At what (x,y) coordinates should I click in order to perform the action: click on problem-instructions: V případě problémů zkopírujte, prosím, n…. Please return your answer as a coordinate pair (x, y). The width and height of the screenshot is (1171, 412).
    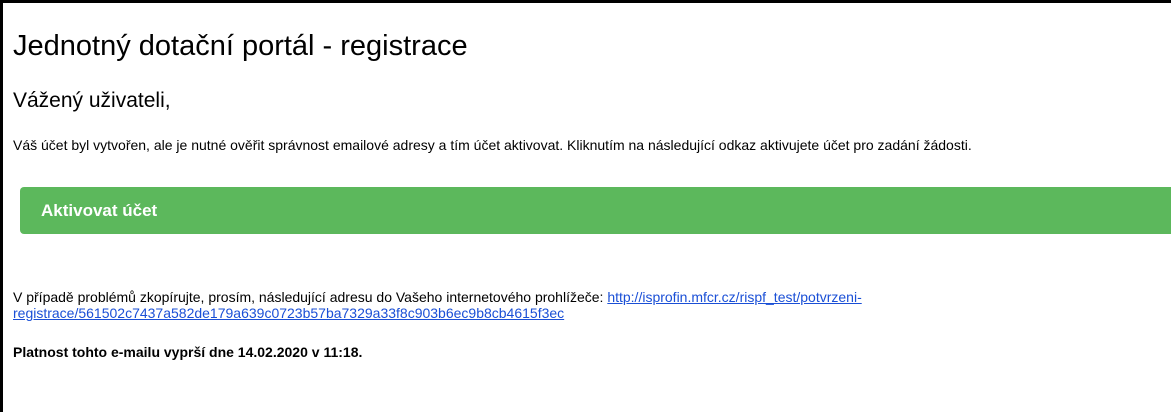
    Looking at the image, I should click on (583, 305).